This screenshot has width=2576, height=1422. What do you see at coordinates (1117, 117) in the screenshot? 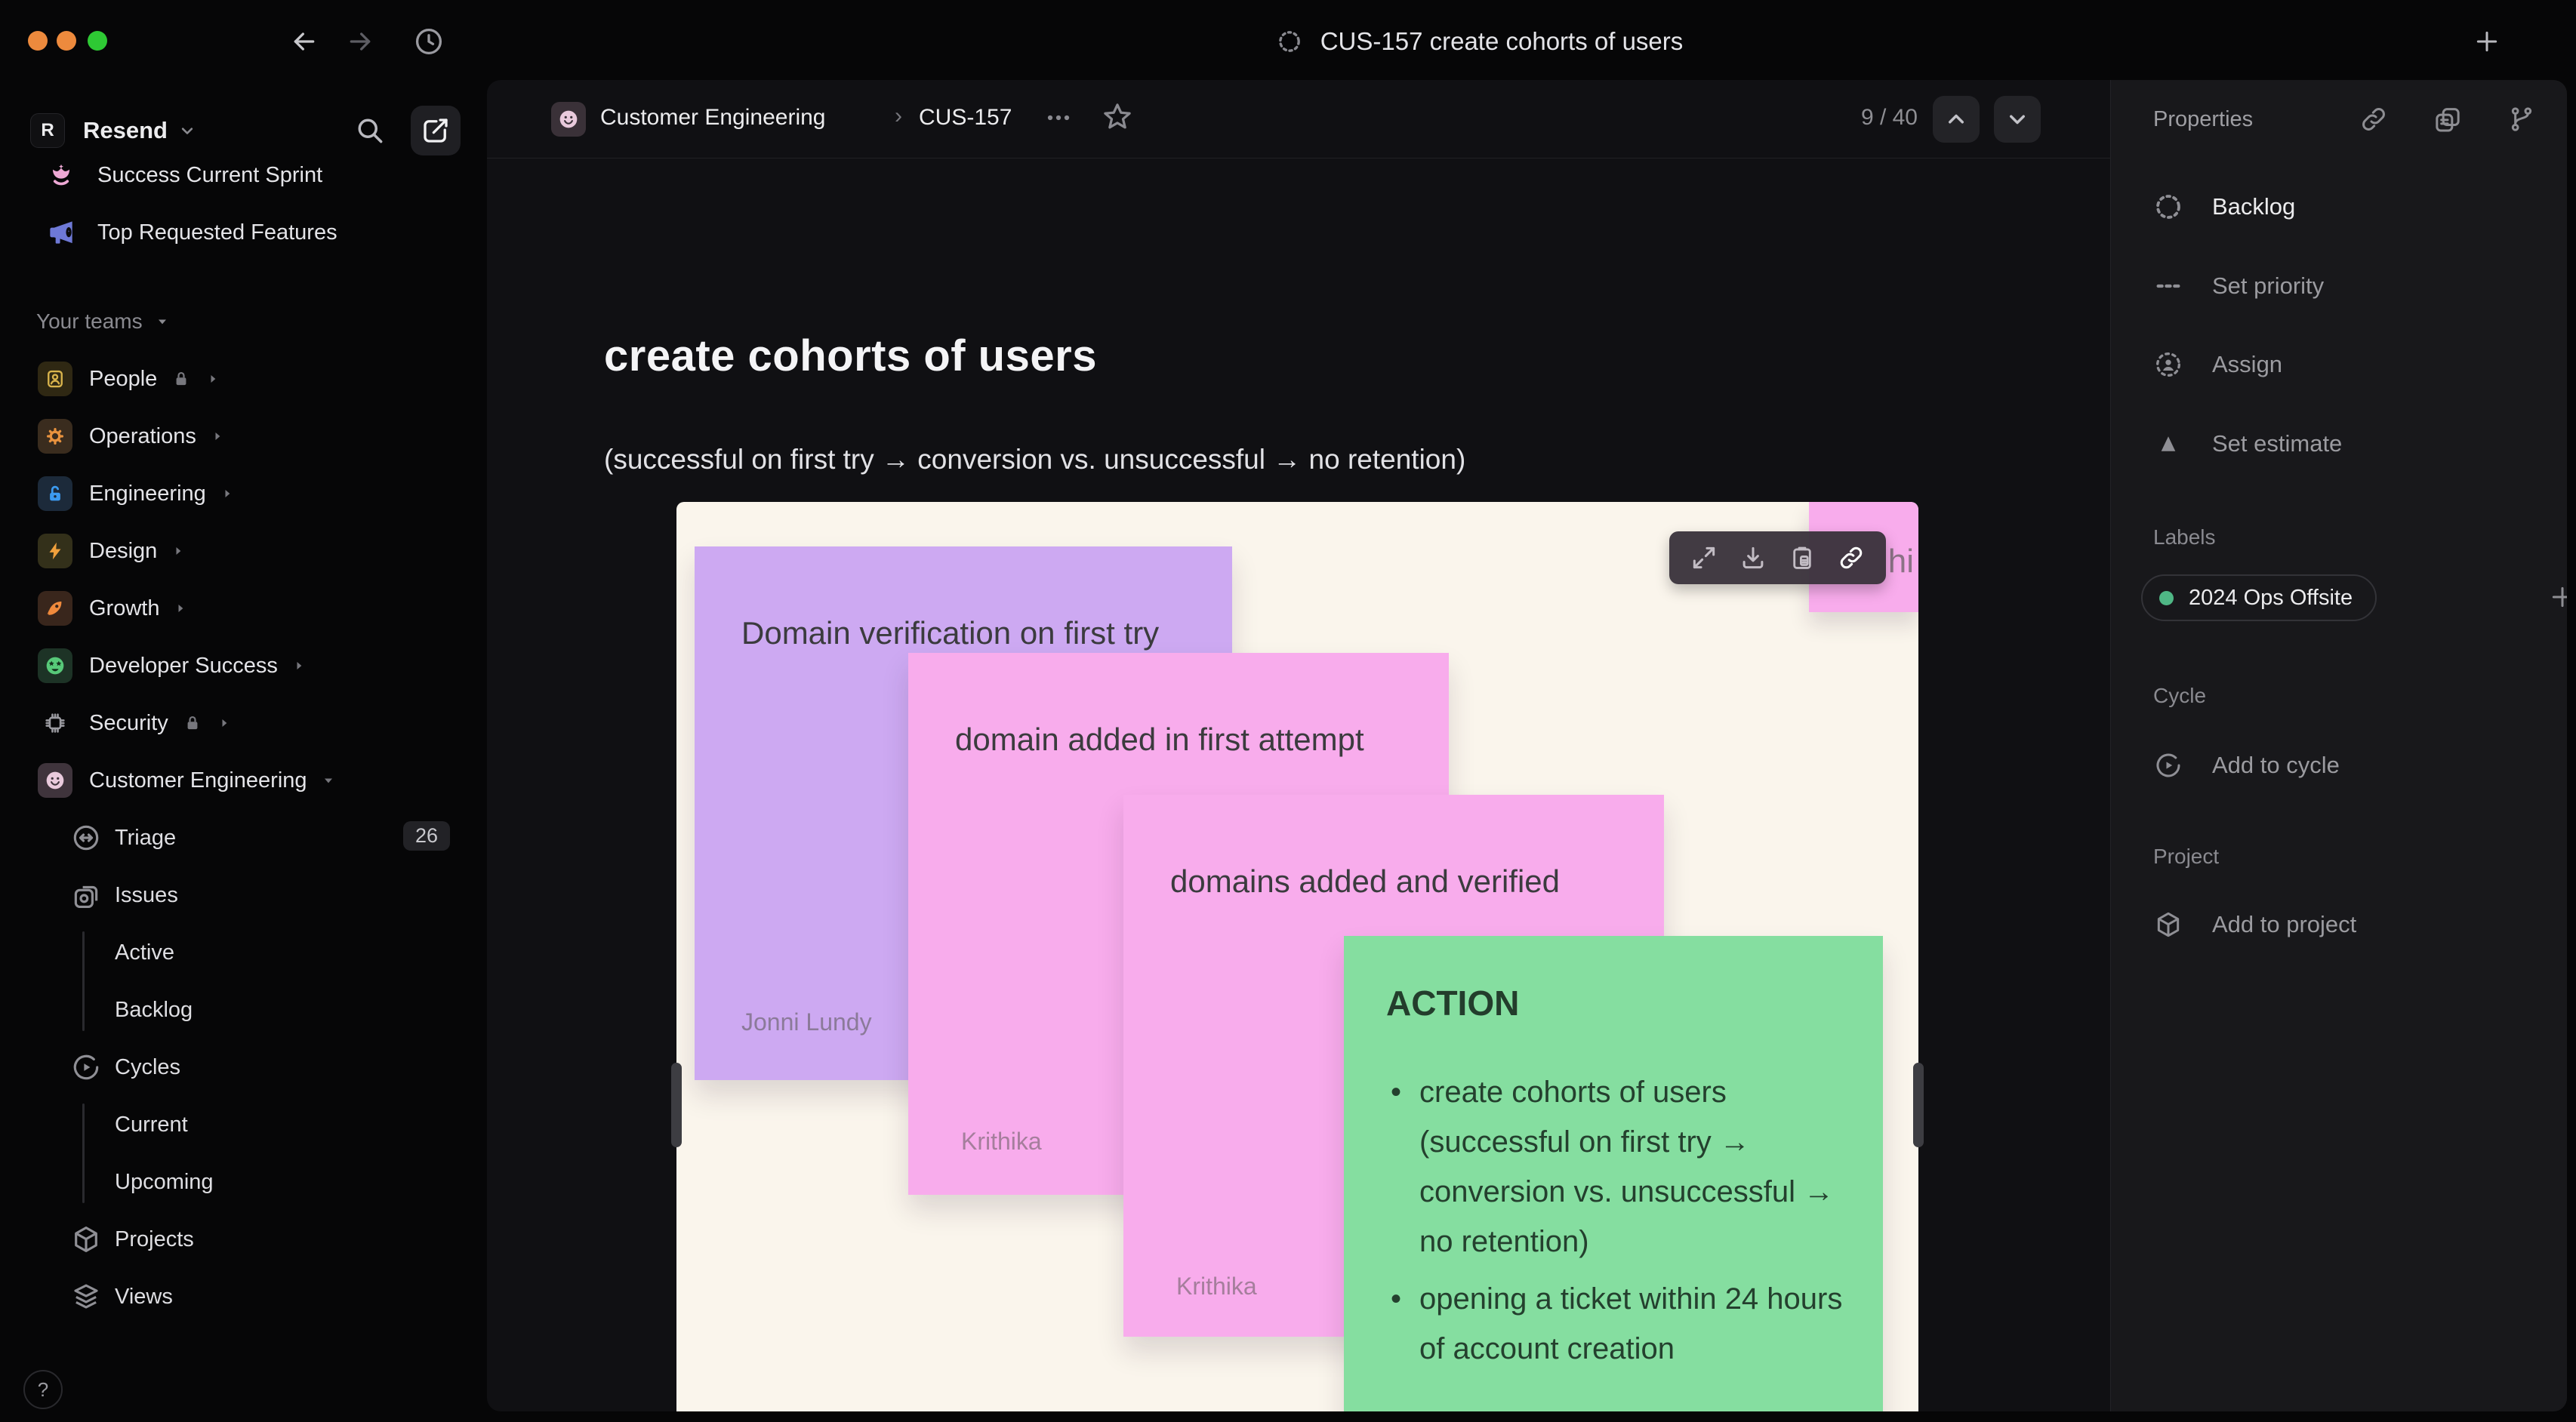
I see `favorite-star-icon` at bounding box center [1117, 117].